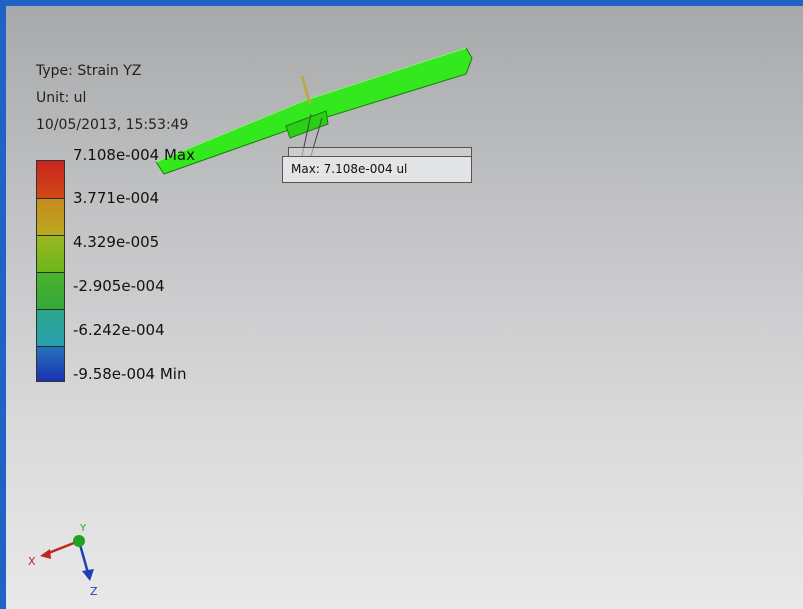 Image resolution: width=803 pixels, height=609 pixels. What do you see at coordinates (79, 541) in the screenshot?
I see `y-axis-marker` at bounding box center [79, 541].